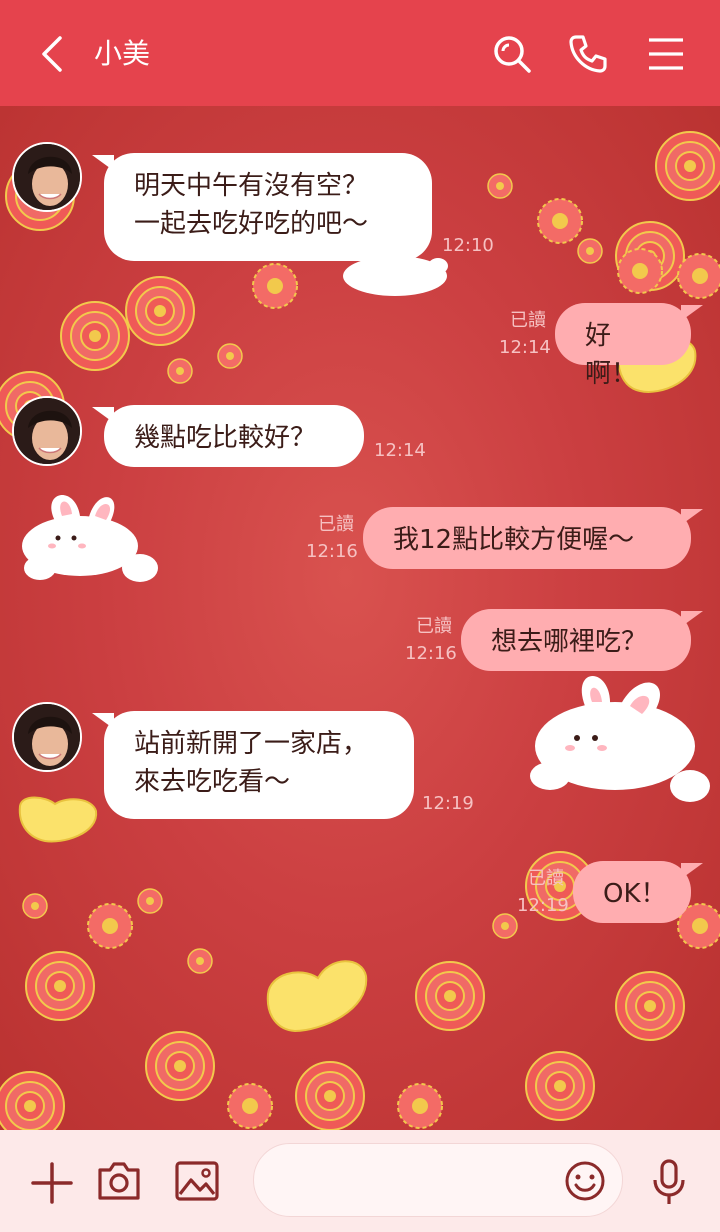  I want to click on message-text: 好啊！, so click(611, 355).